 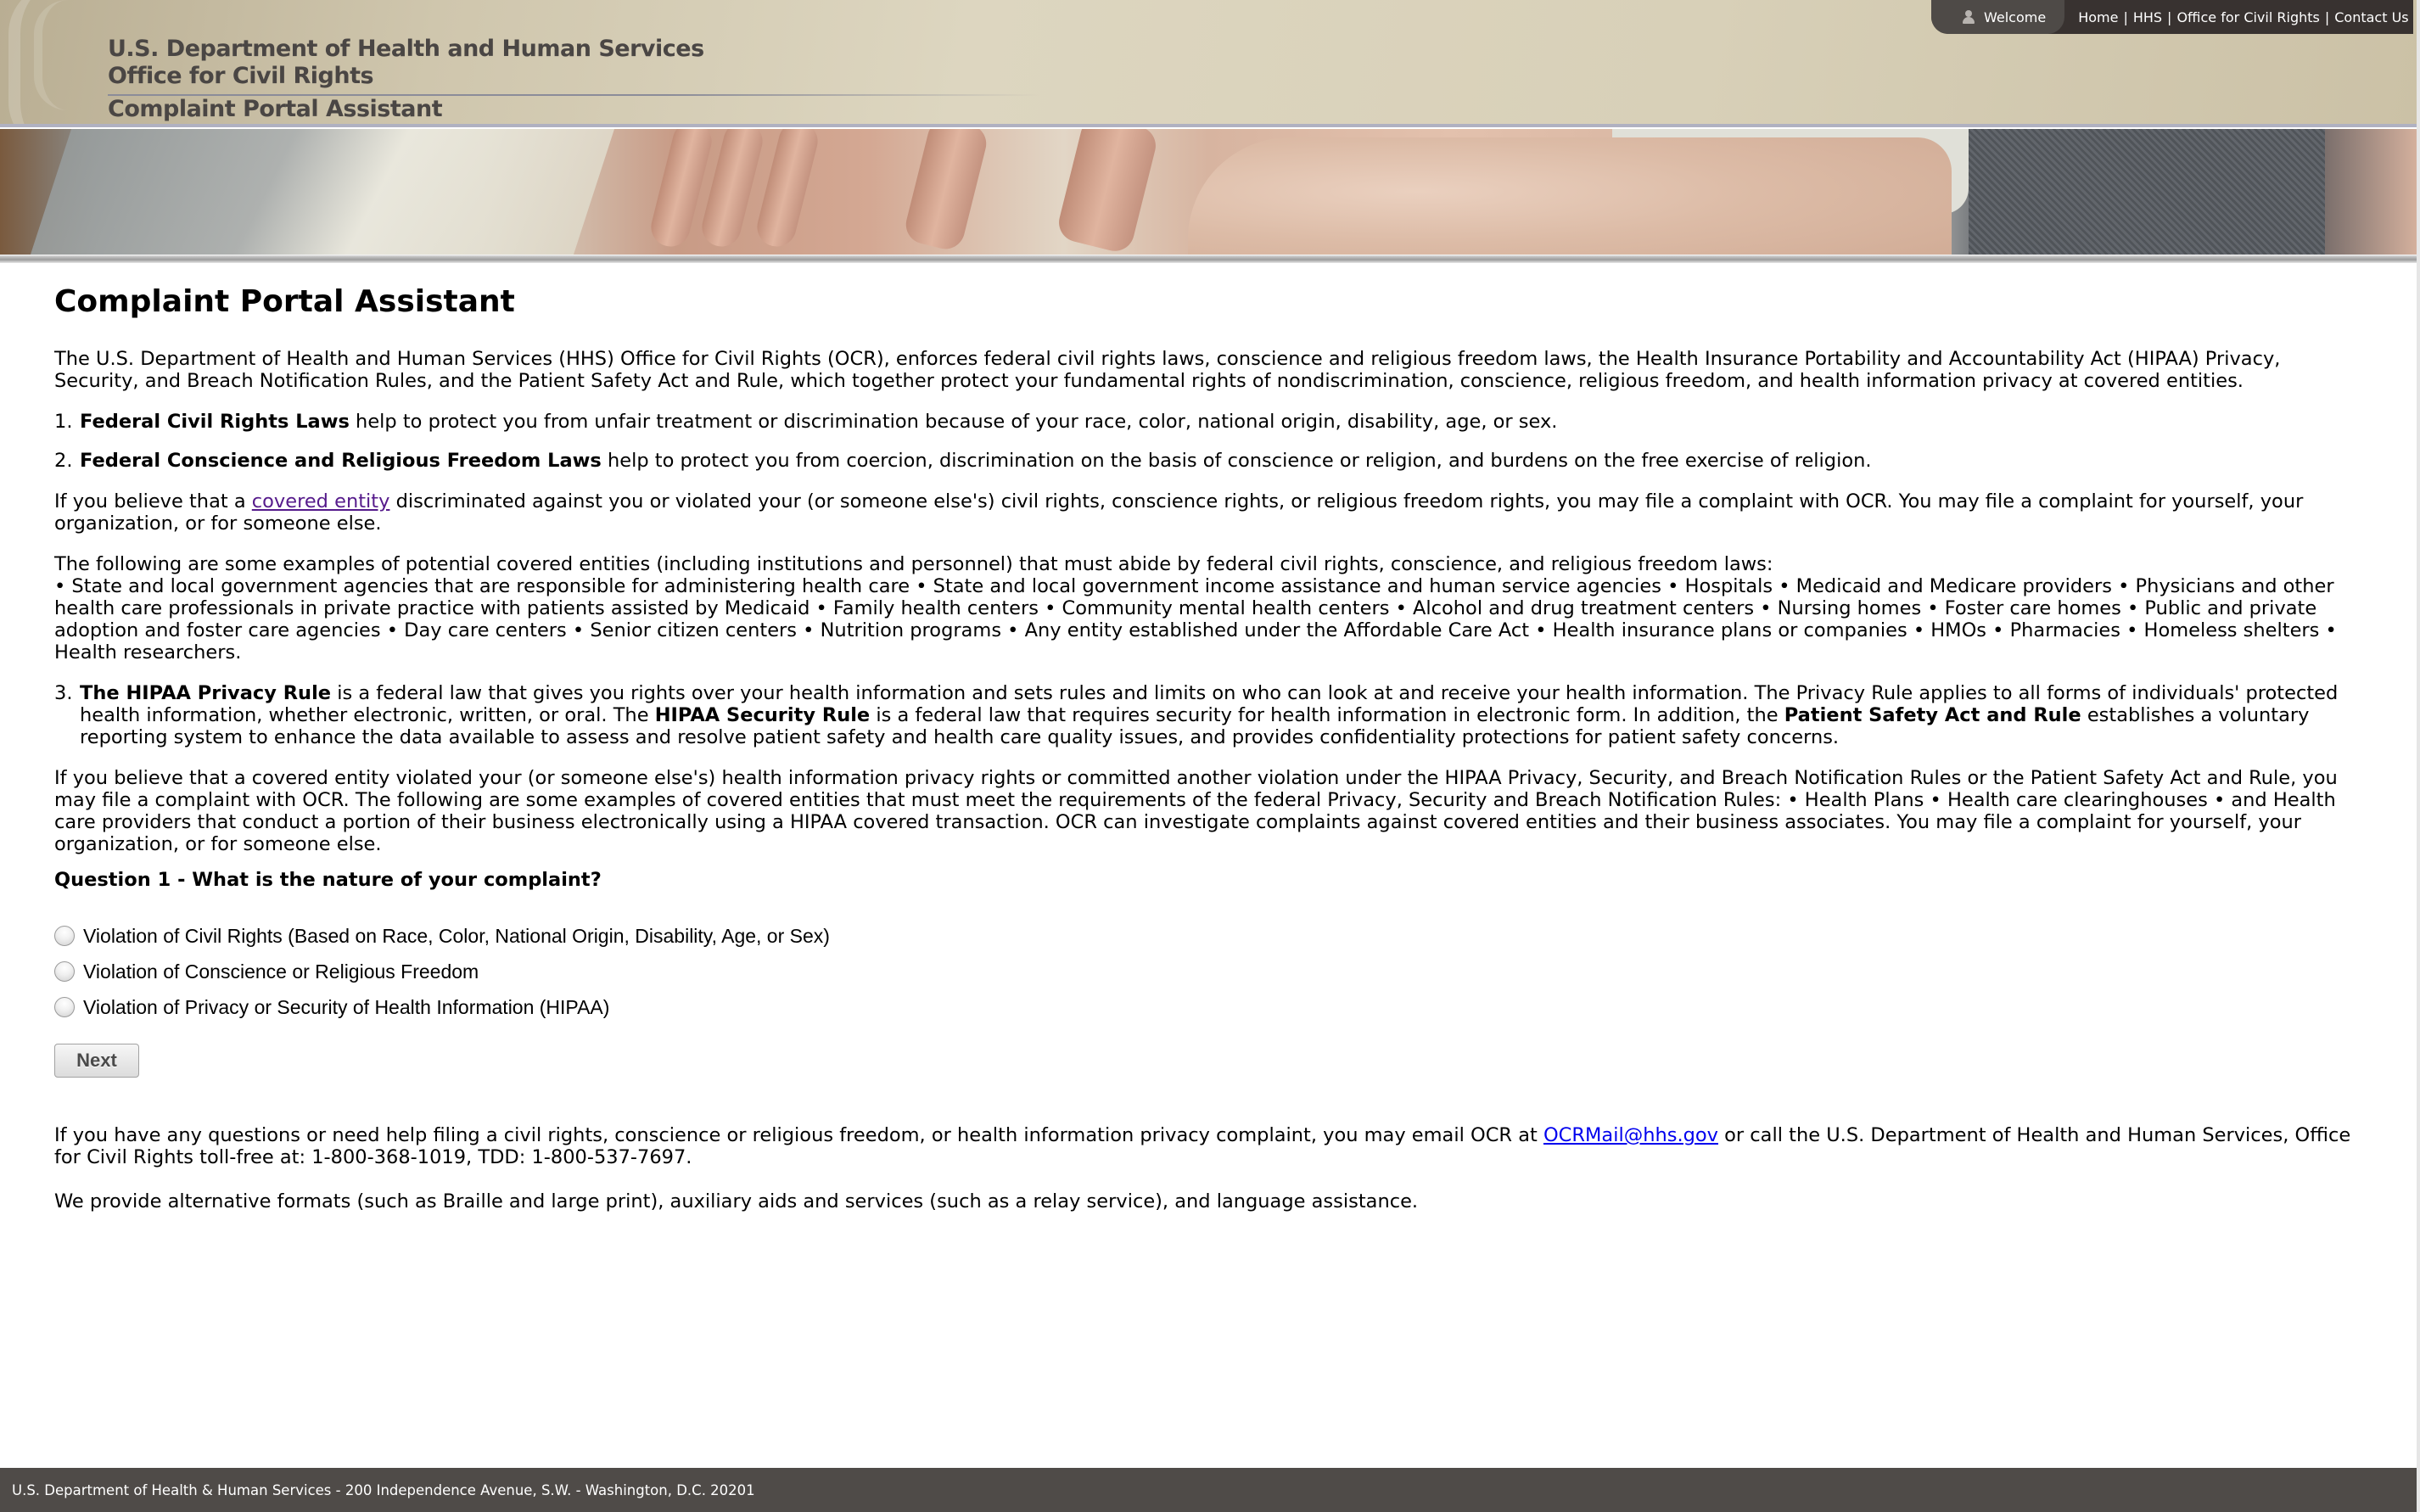 What do you see at coordinates (1968, 17) in the screenshot?
I see `user-icon` at bounding box center [1968, 17].